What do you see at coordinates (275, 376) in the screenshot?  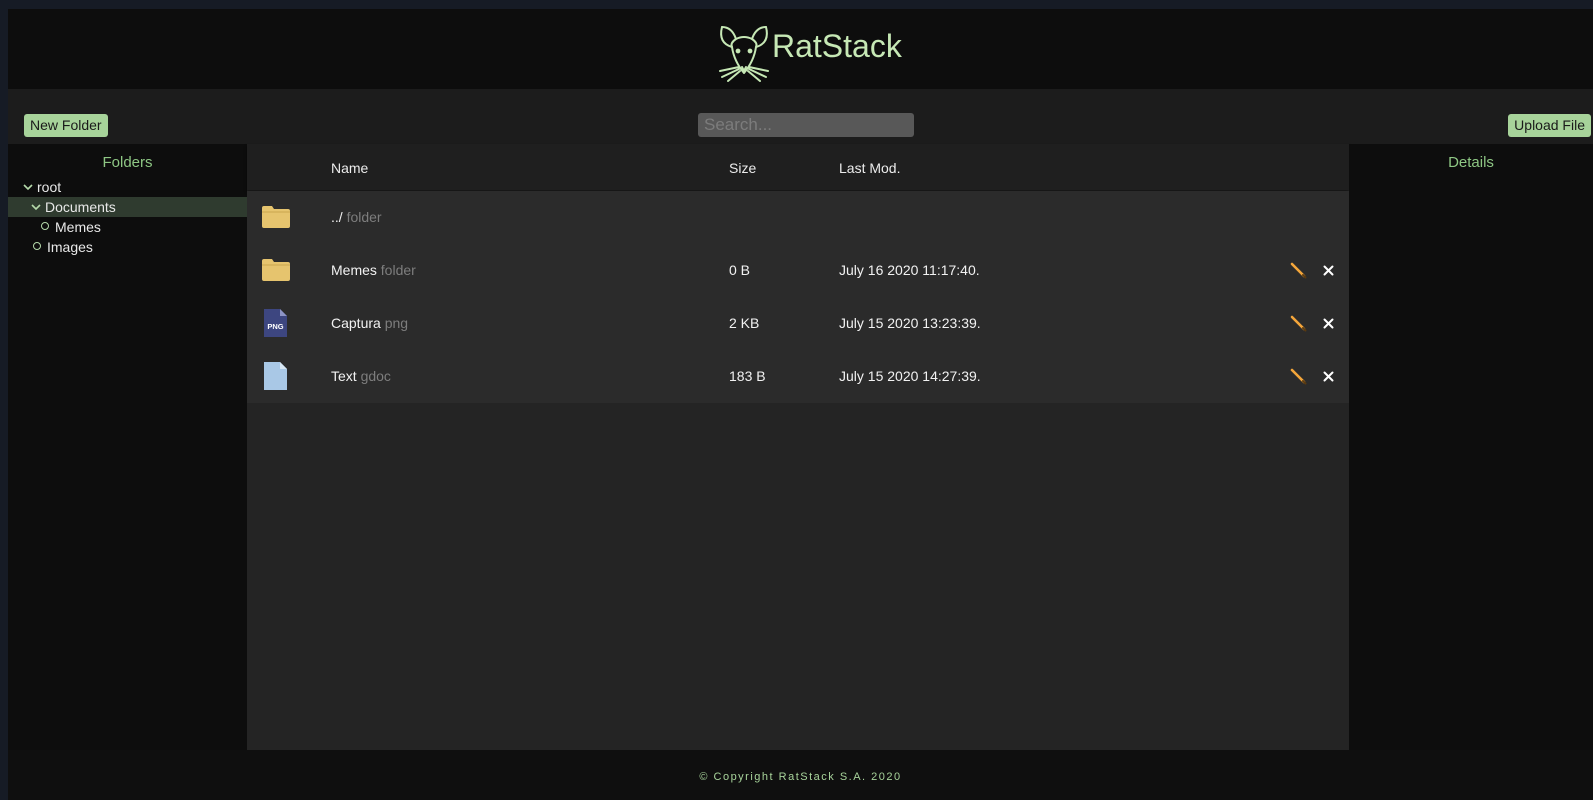 I see `document-file-icon` at bounding box center [275, 376].